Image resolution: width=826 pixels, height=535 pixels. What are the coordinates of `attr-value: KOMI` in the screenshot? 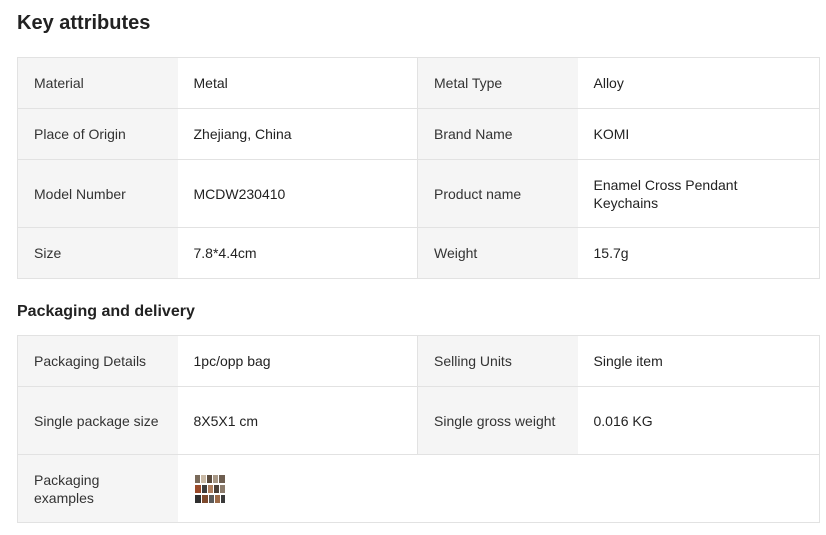 It's located at (698, 134).